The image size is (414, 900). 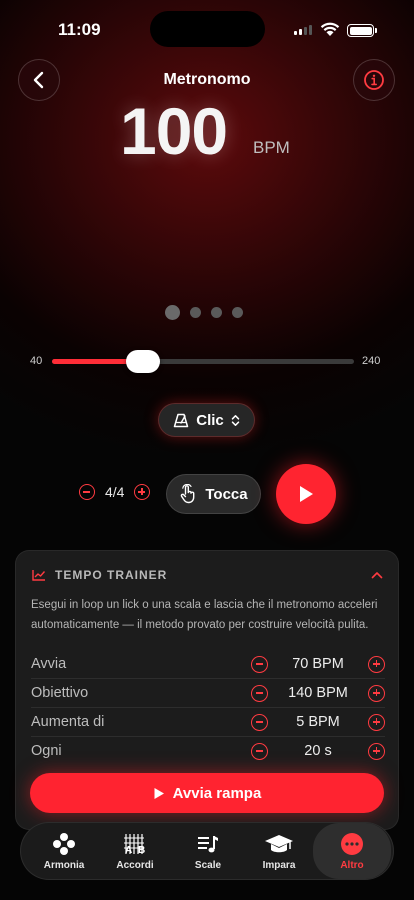 What do you see at coordinates (303, 30) in the screenshot?
I see `signal-icon` at bounding box center [303, 30].